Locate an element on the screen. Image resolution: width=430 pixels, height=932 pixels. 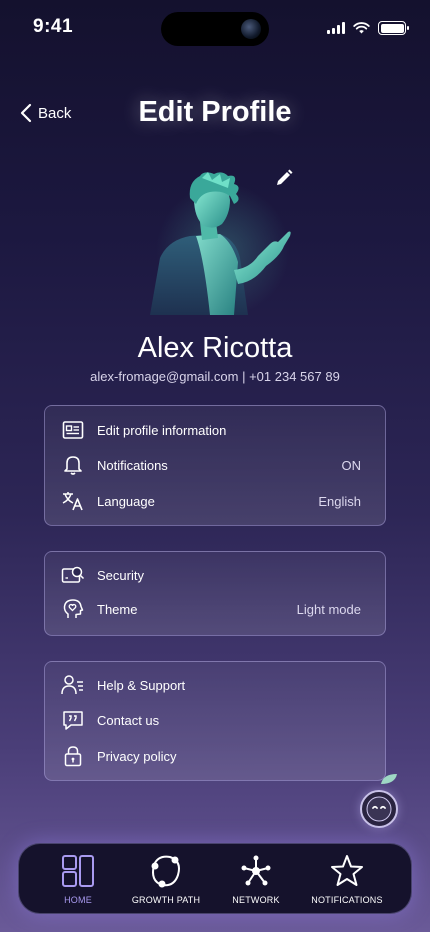
wifi-icon is located at coordinates (361, 28).